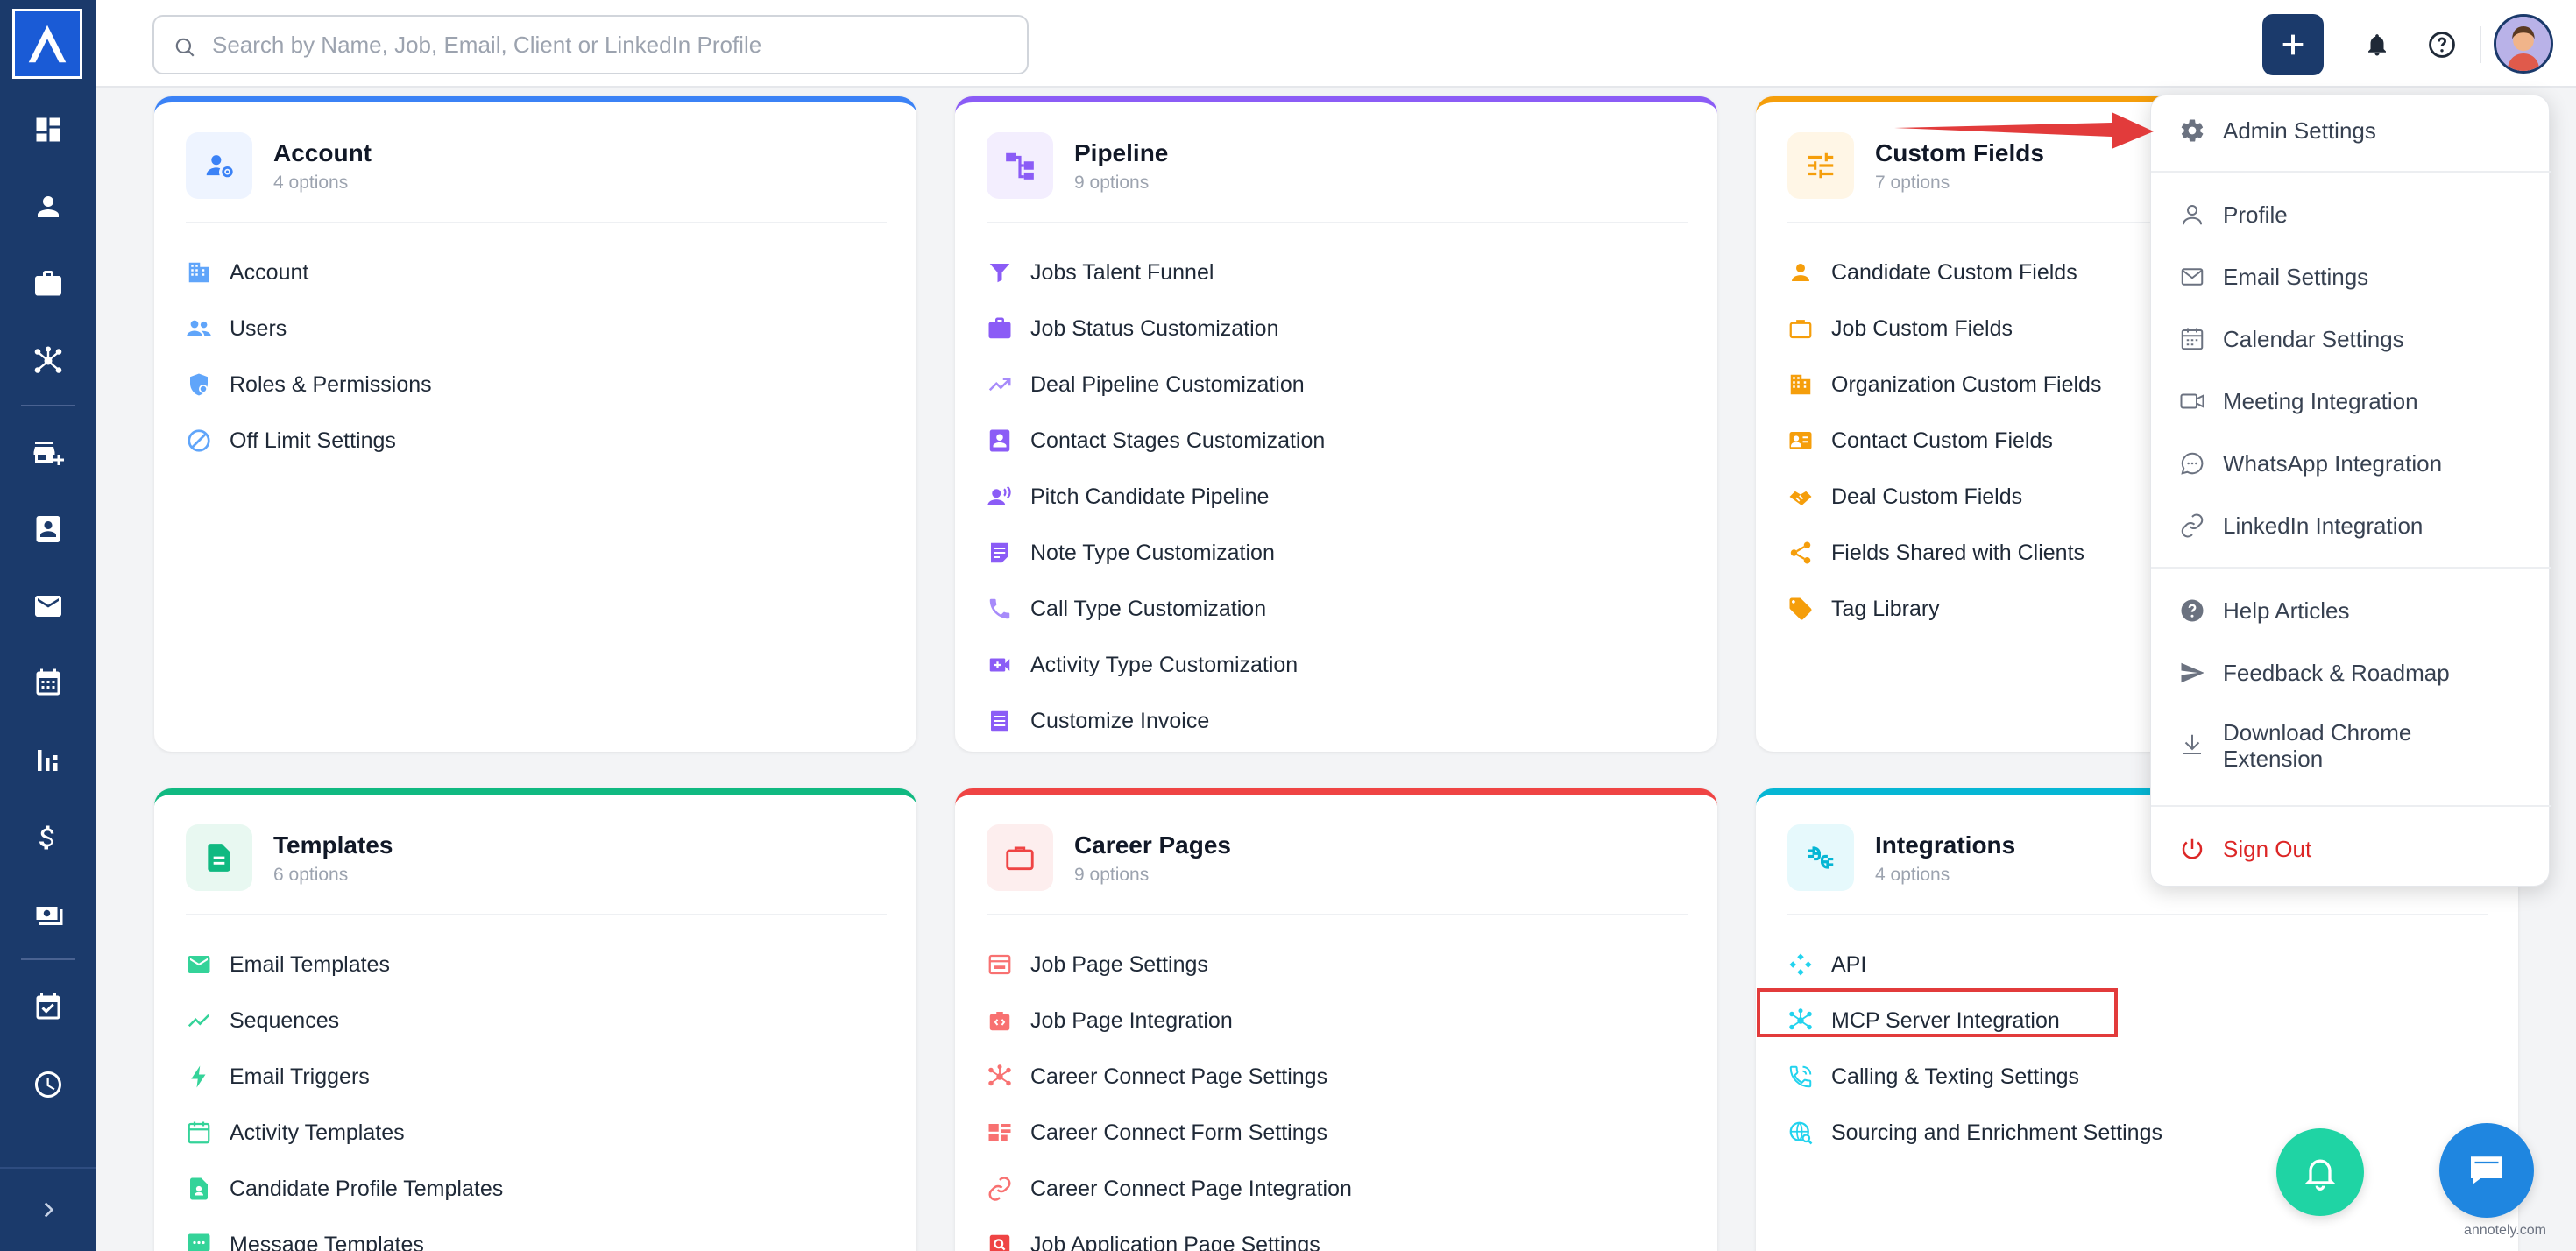 The image size is (2576, 1251). What do you see at coordinates (1800, 440) in the screenshot?
I see `id-card-icon` at bounding box center [1800, 440].